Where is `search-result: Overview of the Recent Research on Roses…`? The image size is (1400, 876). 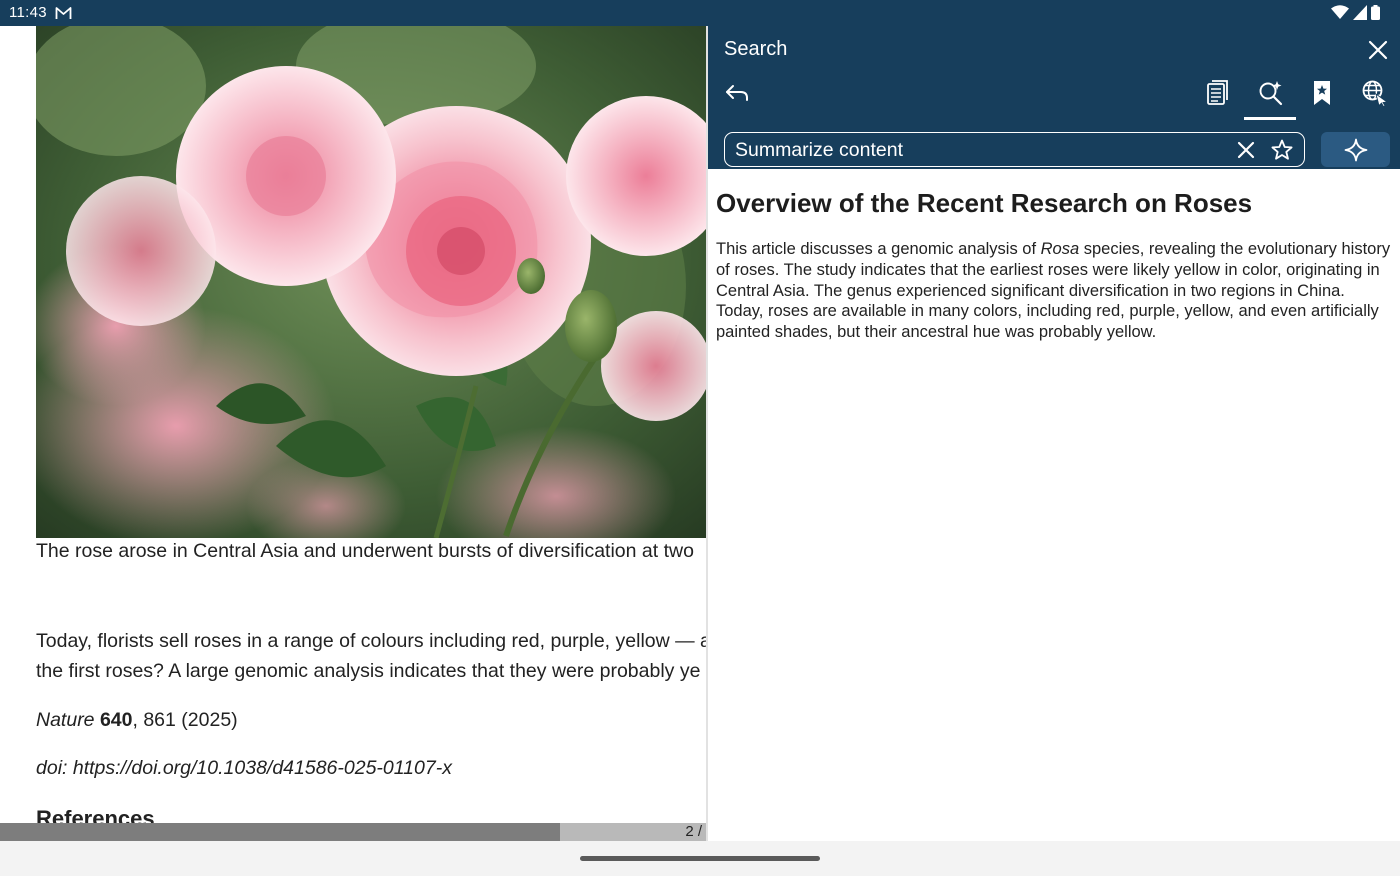 search-result: Overview of the Recent Research on Roses… is located at coordinates (1056, 265).